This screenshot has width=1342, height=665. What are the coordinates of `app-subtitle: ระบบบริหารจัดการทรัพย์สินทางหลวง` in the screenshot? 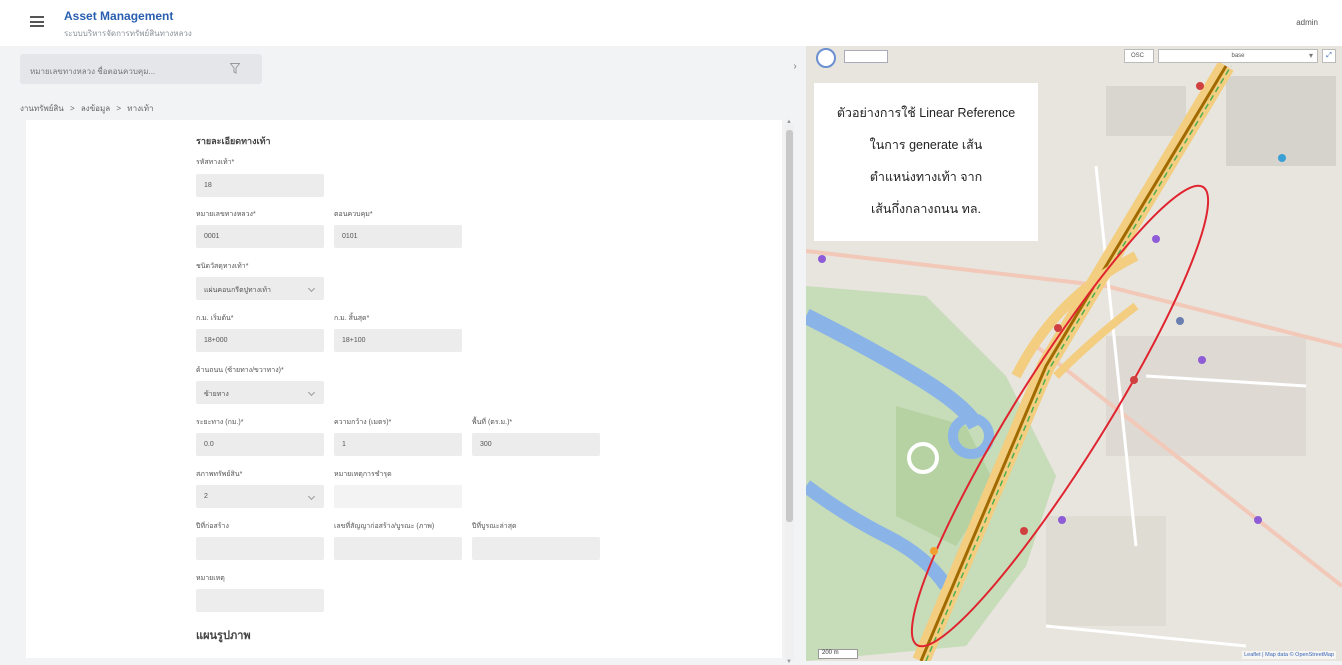 It's located at (128, 33).